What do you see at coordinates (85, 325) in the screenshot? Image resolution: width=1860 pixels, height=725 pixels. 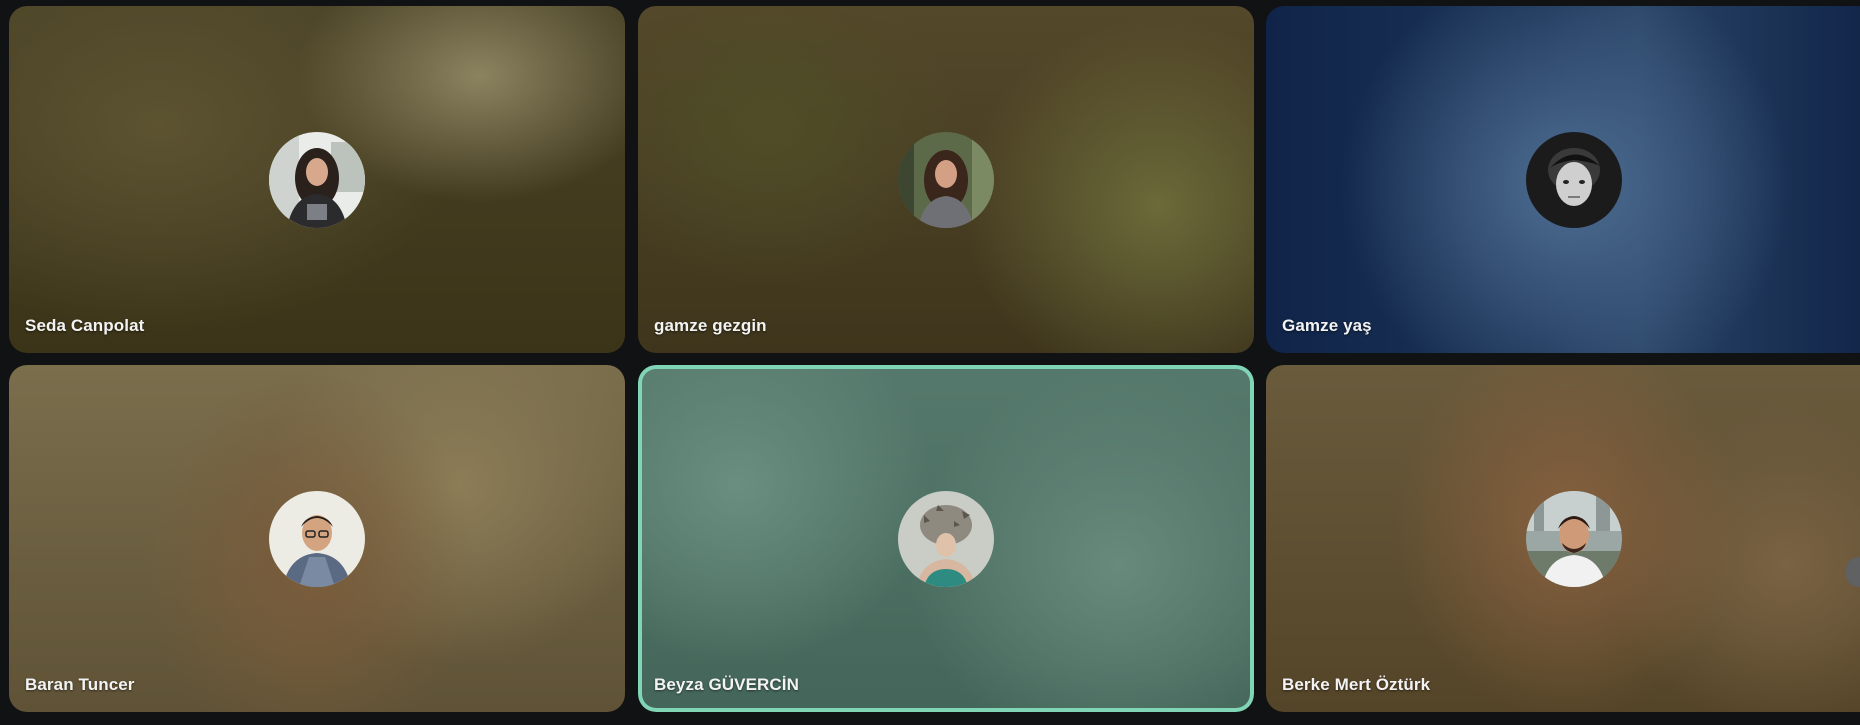 I see `participant-name: Seda Canpolat` at bounding box center [85, 325].